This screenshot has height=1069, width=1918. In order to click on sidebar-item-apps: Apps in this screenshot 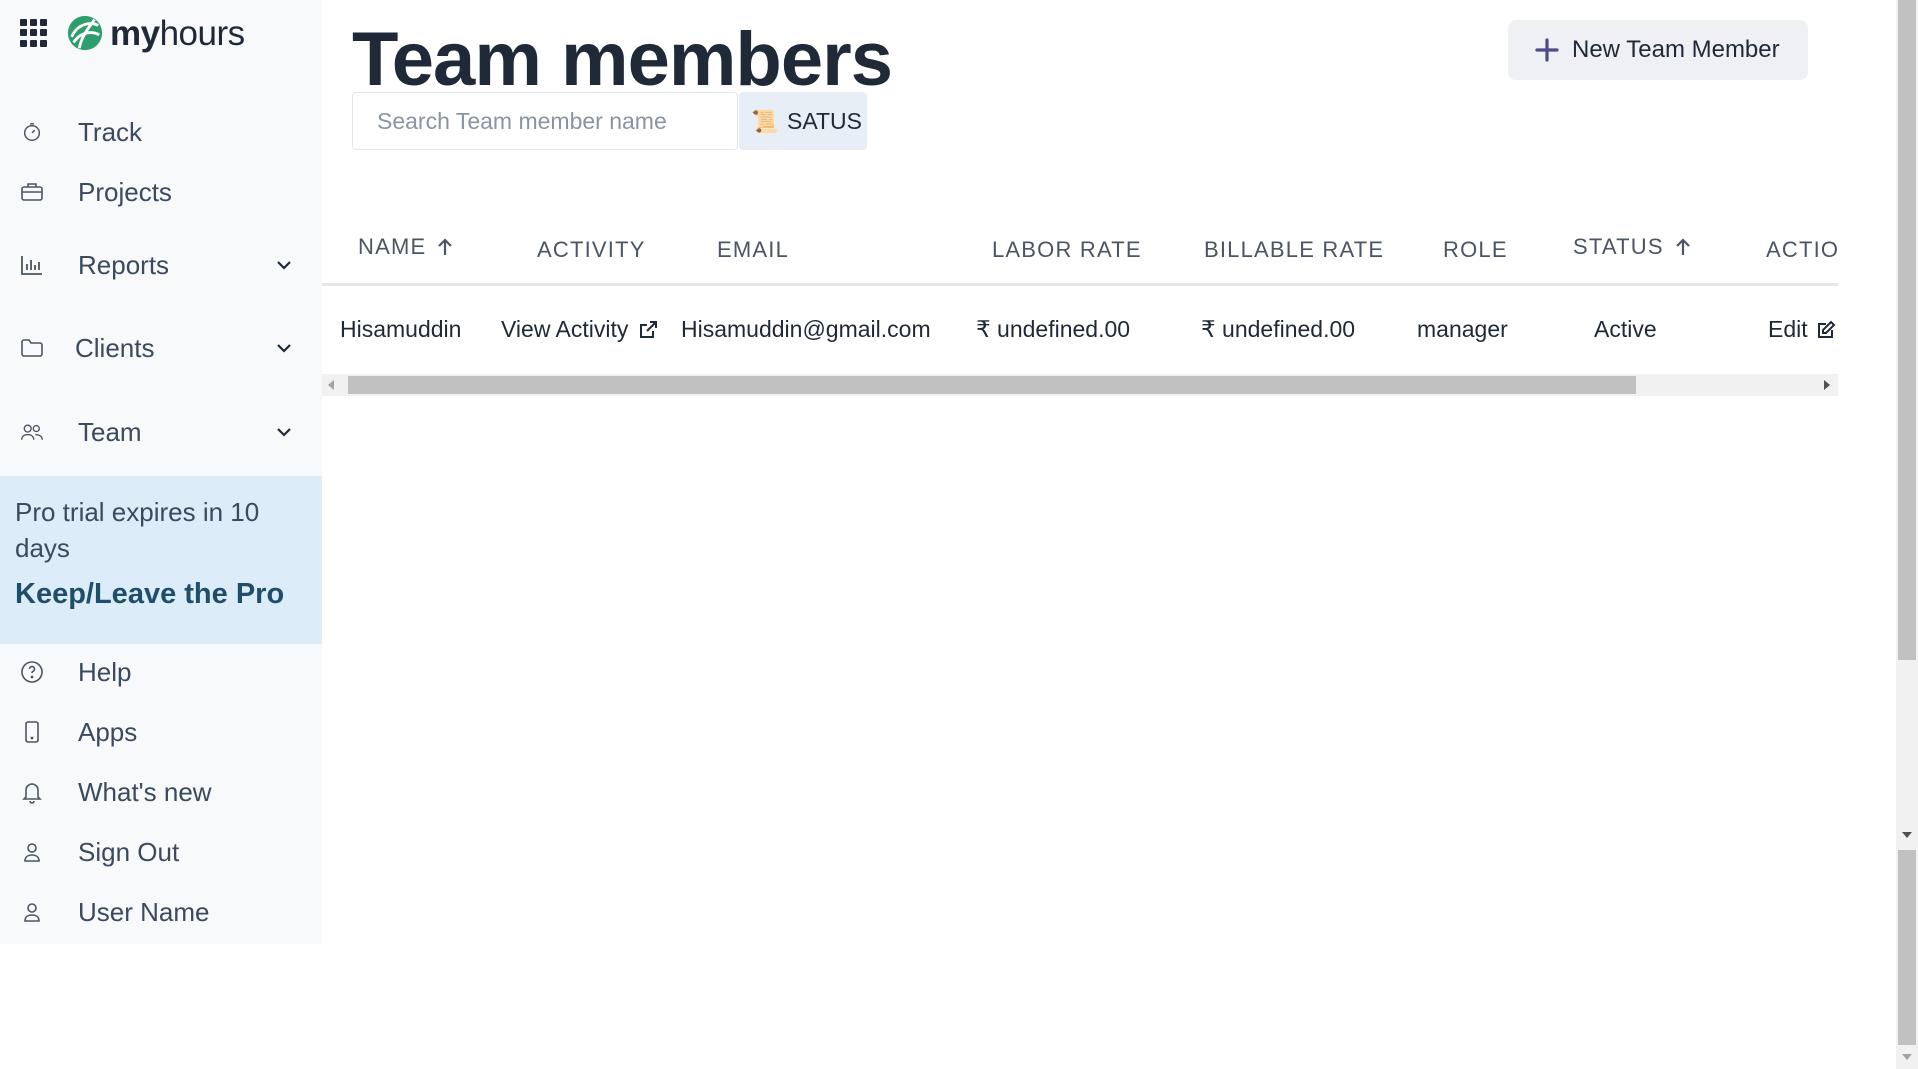, I will do `click(161, 732)`.